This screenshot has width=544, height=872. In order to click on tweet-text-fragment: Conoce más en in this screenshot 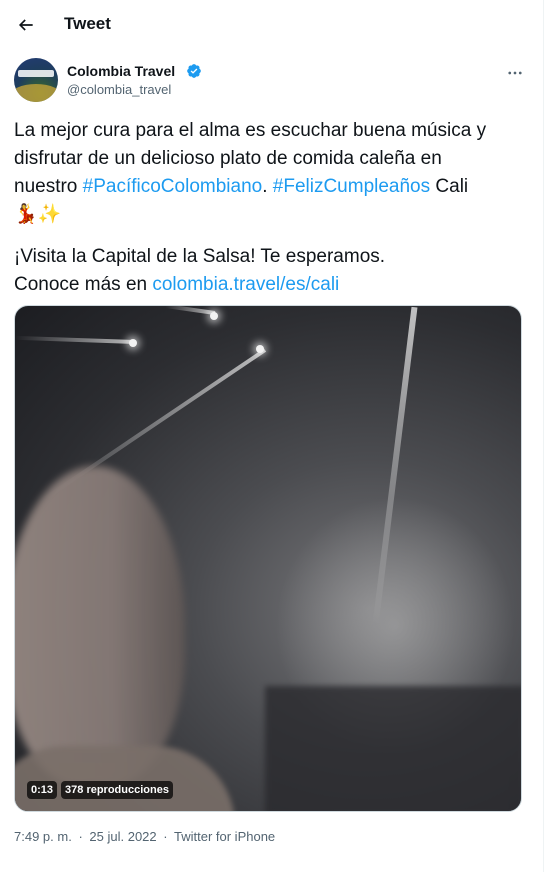, I will do `click(83, 284)`.